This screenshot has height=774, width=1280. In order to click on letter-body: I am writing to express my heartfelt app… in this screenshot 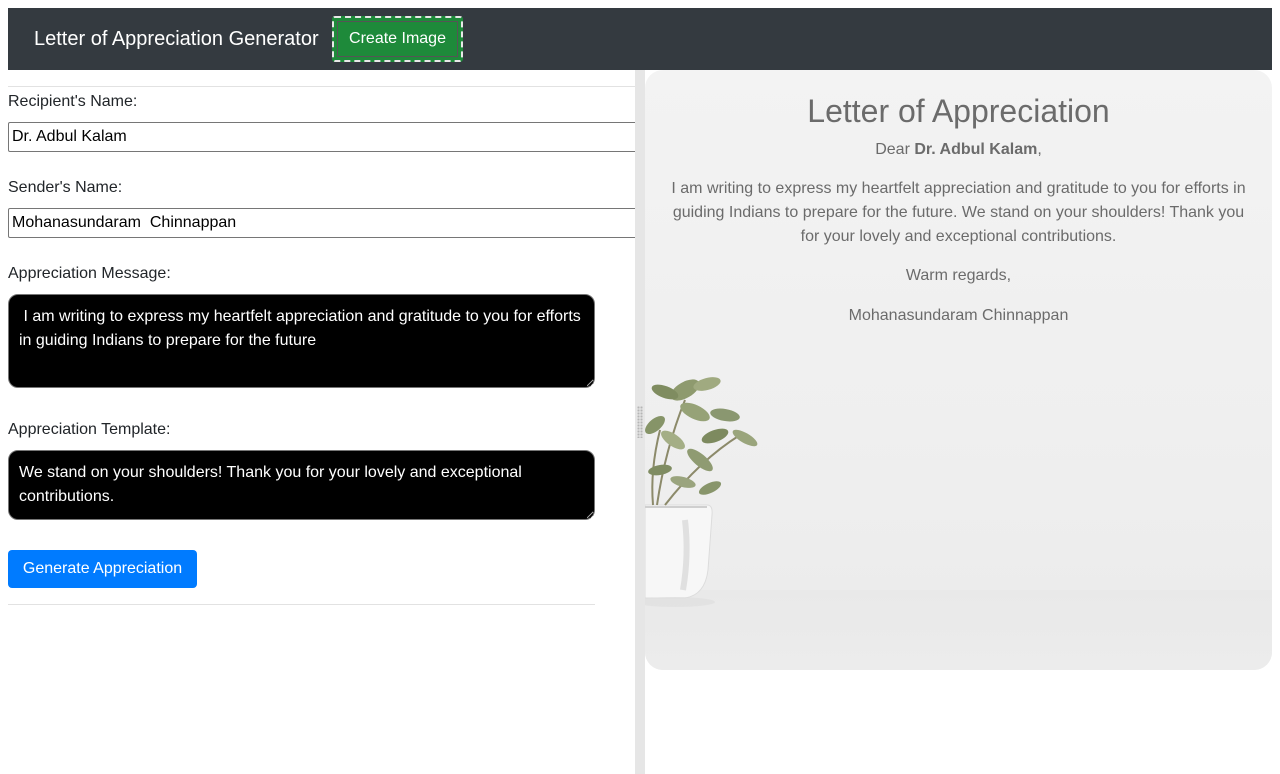, I will do `click(958, 212)`.